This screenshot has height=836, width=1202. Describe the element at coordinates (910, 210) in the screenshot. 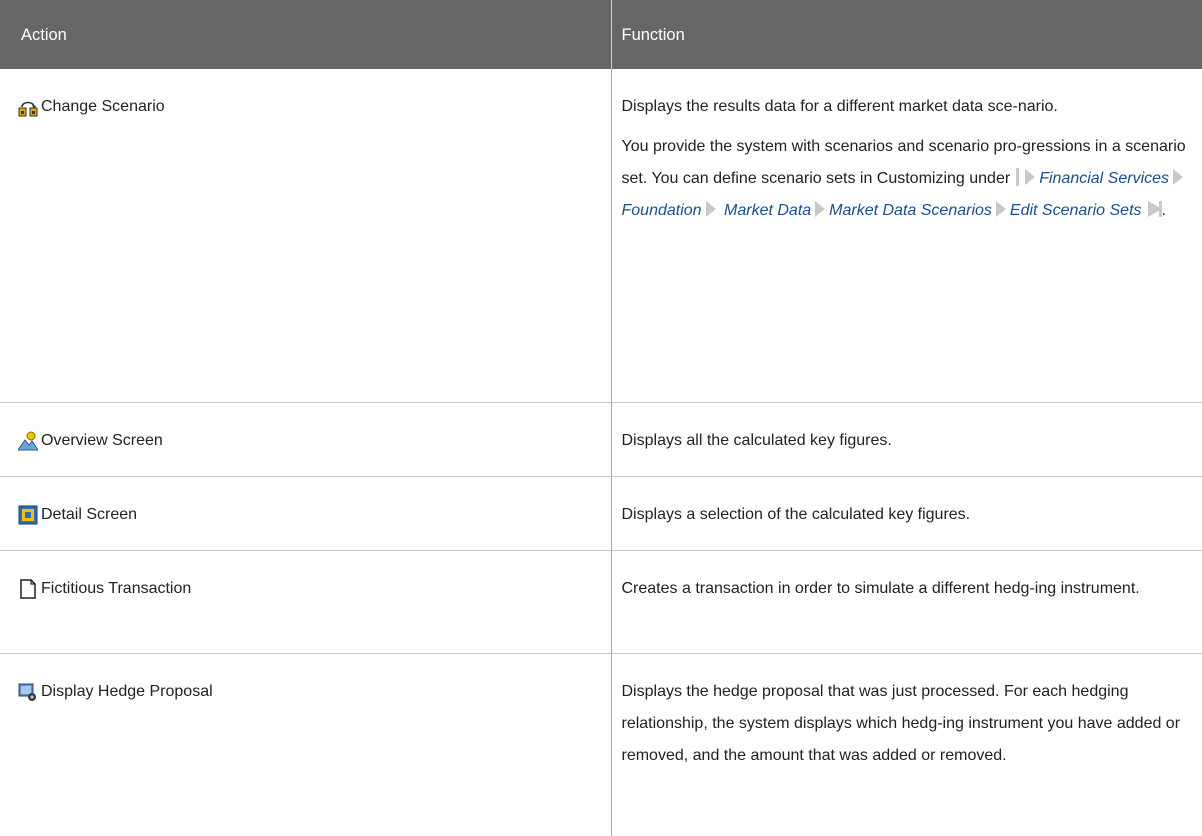

I see `path-segment-market-data-scenarios: Market Data Scenarios` at that location.